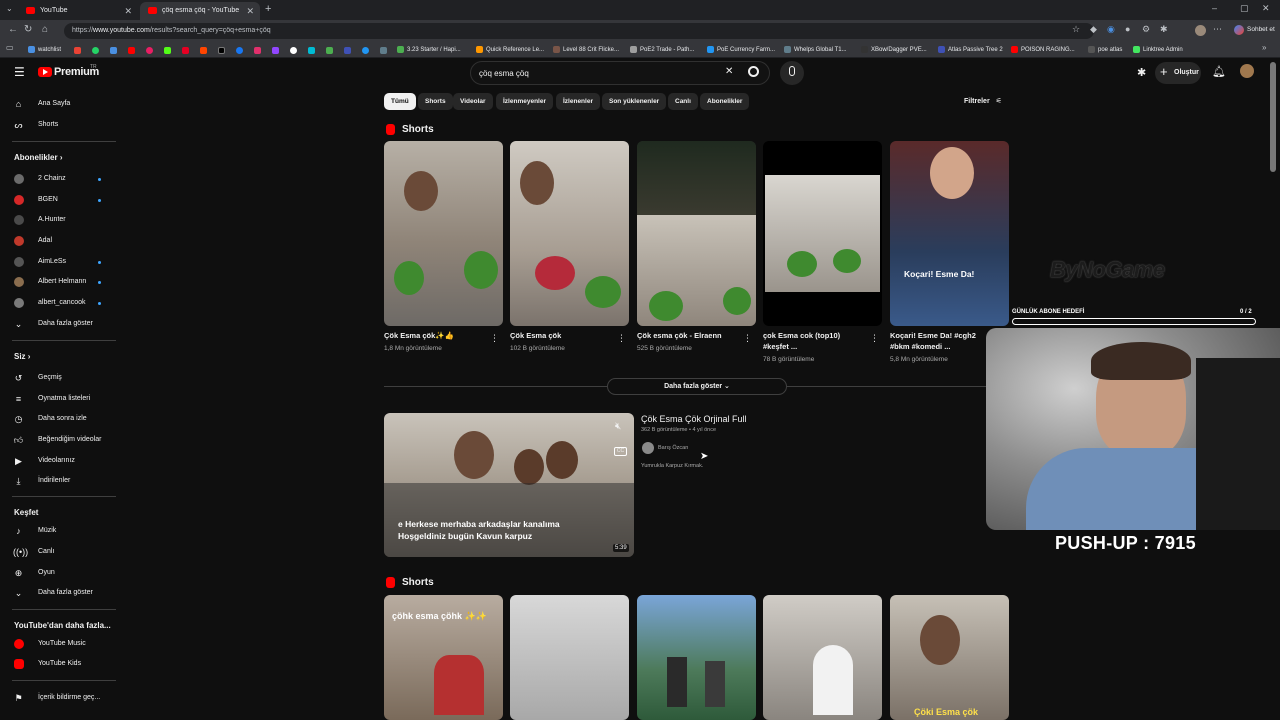 Image resolution: width=1280 pixels, height=720 pixels. Describe the element at coordinates (673, 448) in the screenshot. I see `channel-name: Barış Özcan` at that location.